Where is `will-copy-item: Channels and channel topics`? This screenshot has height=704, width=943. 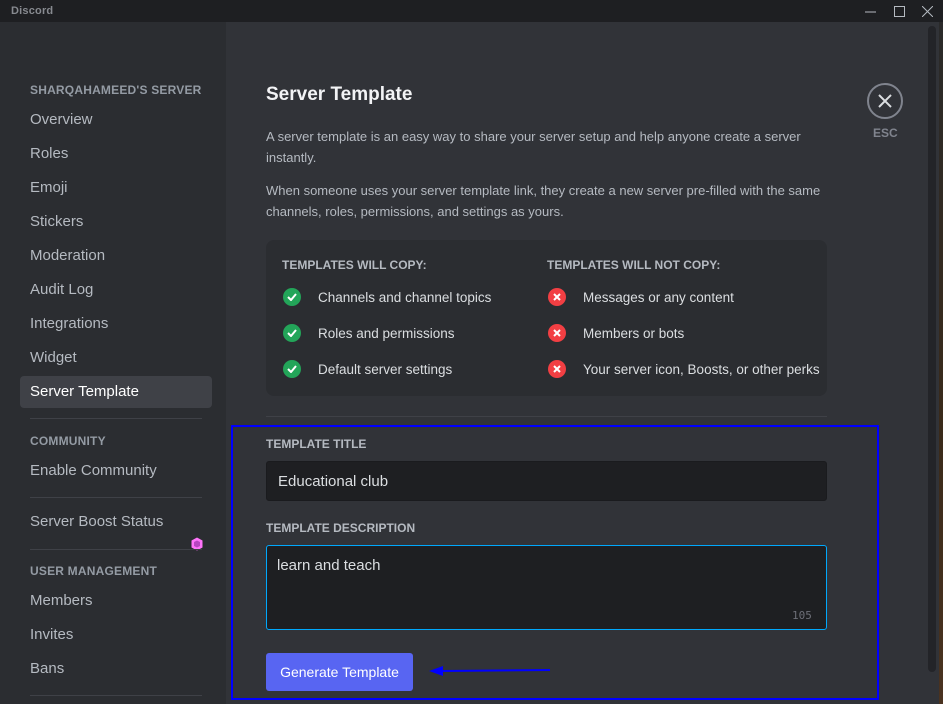 will-copy-item: Channels and channel topics is located at coordinates (387, 297).